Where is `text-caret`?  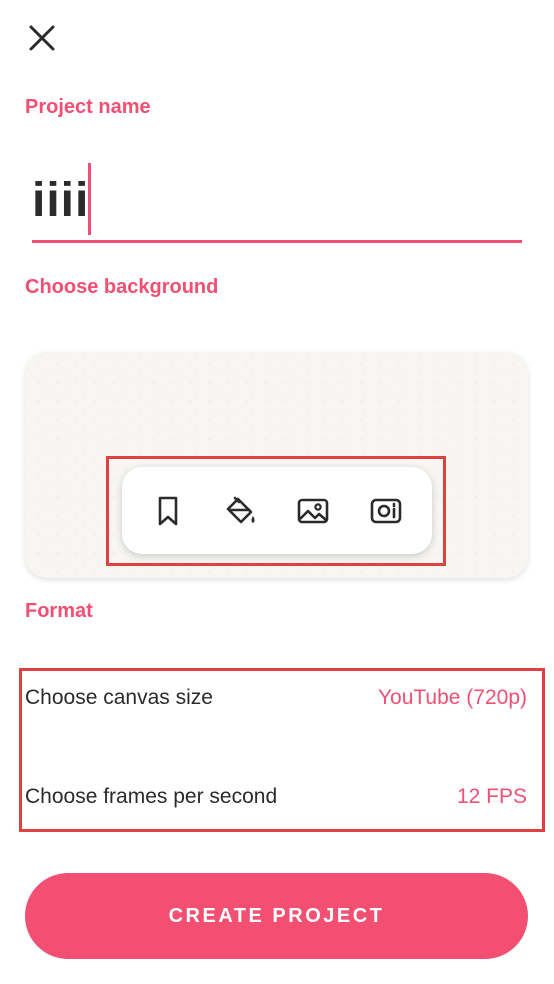
text-caret is located at coordinates (89, 199).